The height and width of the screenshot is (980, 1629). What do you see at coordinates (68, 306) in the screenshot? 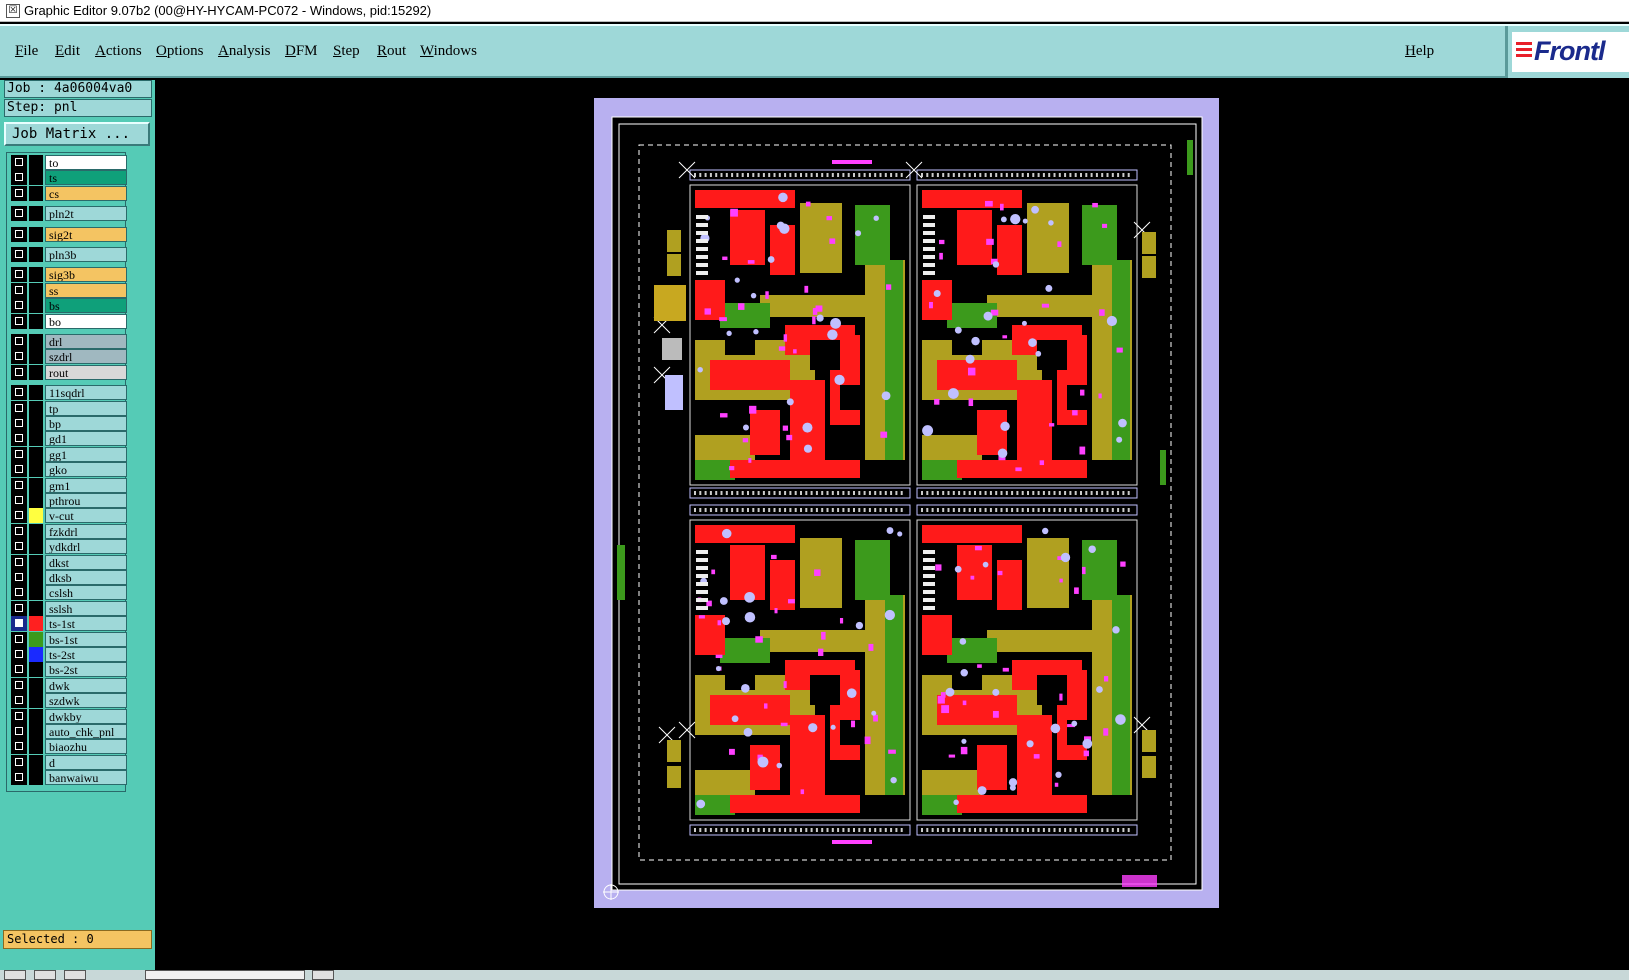
I see `layer-row-bs: bs` at bounding box center [68, 306].